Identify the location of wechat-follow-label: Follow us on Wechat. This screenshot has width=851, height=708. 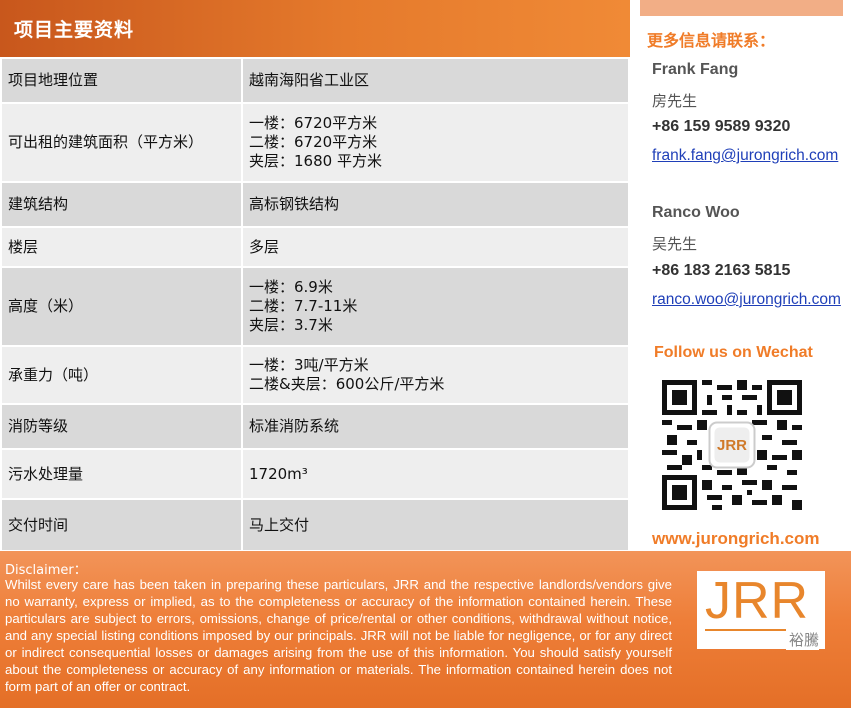
(733, 352).